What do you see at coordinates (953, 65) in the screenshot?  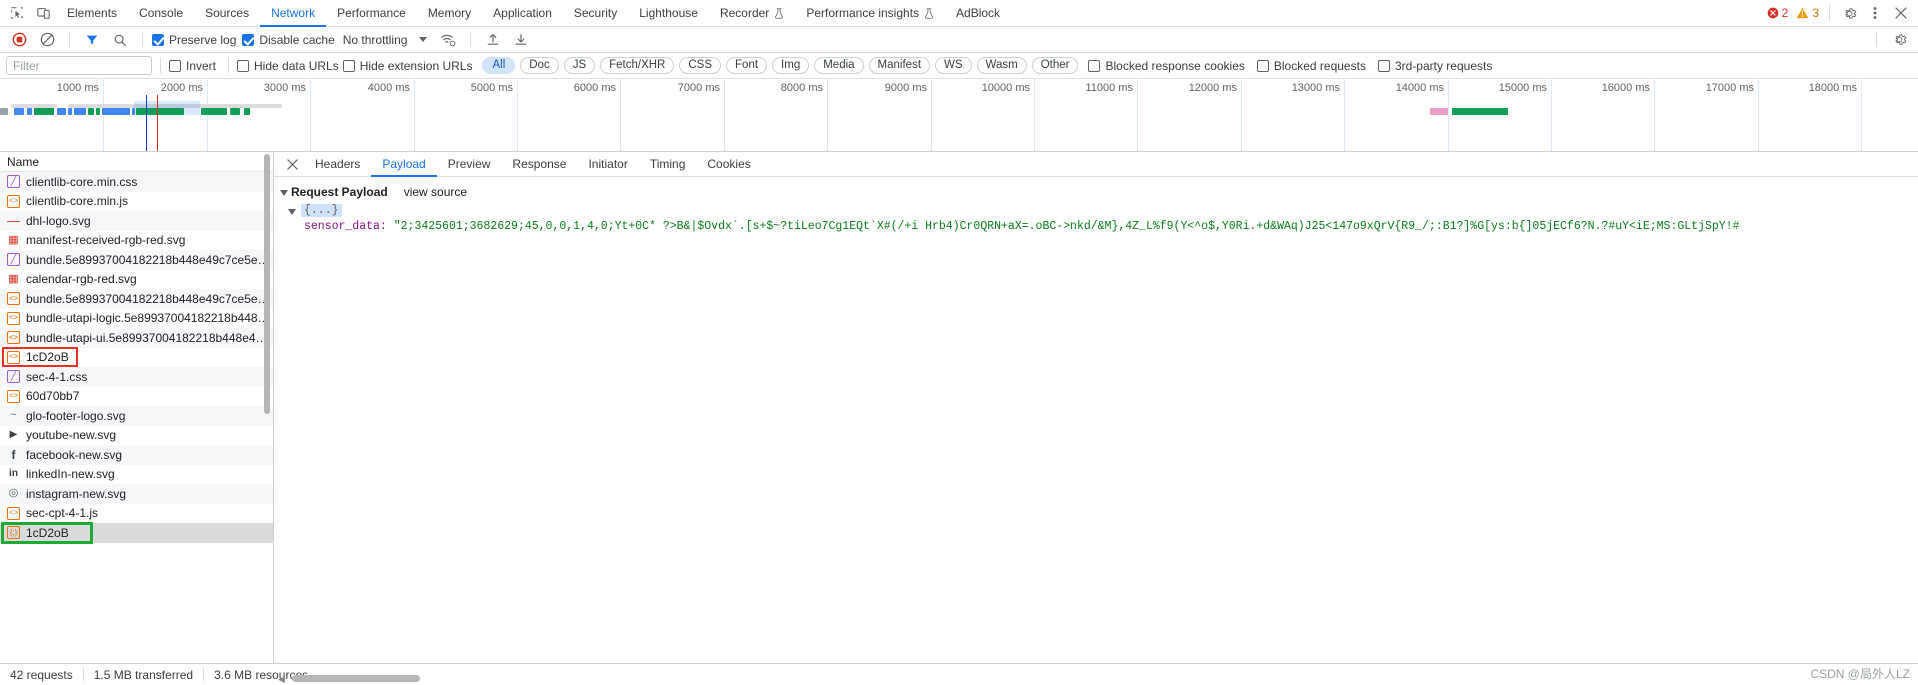 I see `filter-chip-ws: WS` at bounding box center [953, 65].